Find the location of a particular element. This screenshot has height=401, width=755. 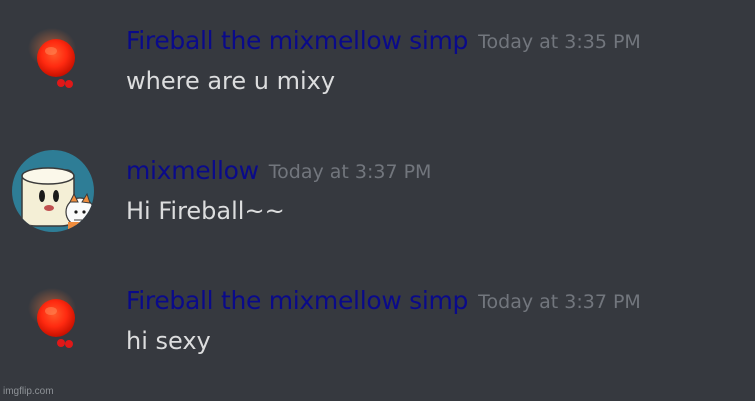

watermark: imgflip.com is located at coordinates (28, 391).